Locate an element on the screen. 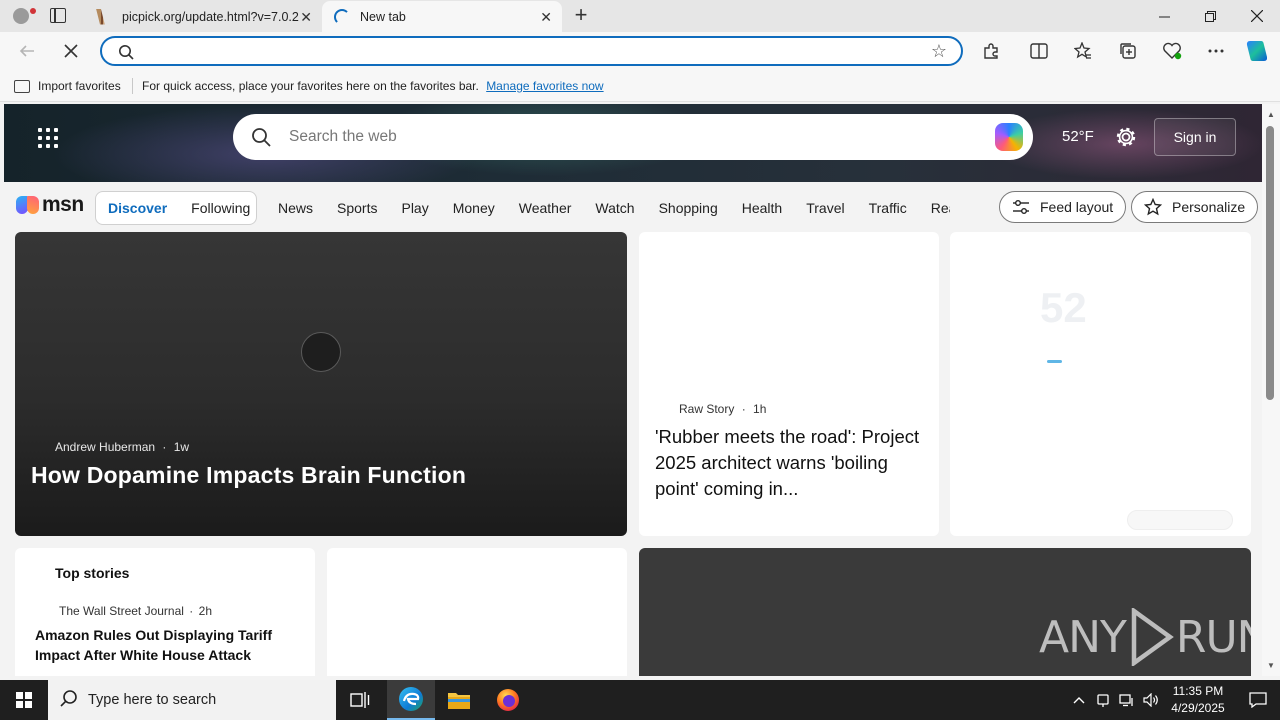 This screenshot has height=720, width=1280. story-age: 1w is located at coordinates (181, 447).